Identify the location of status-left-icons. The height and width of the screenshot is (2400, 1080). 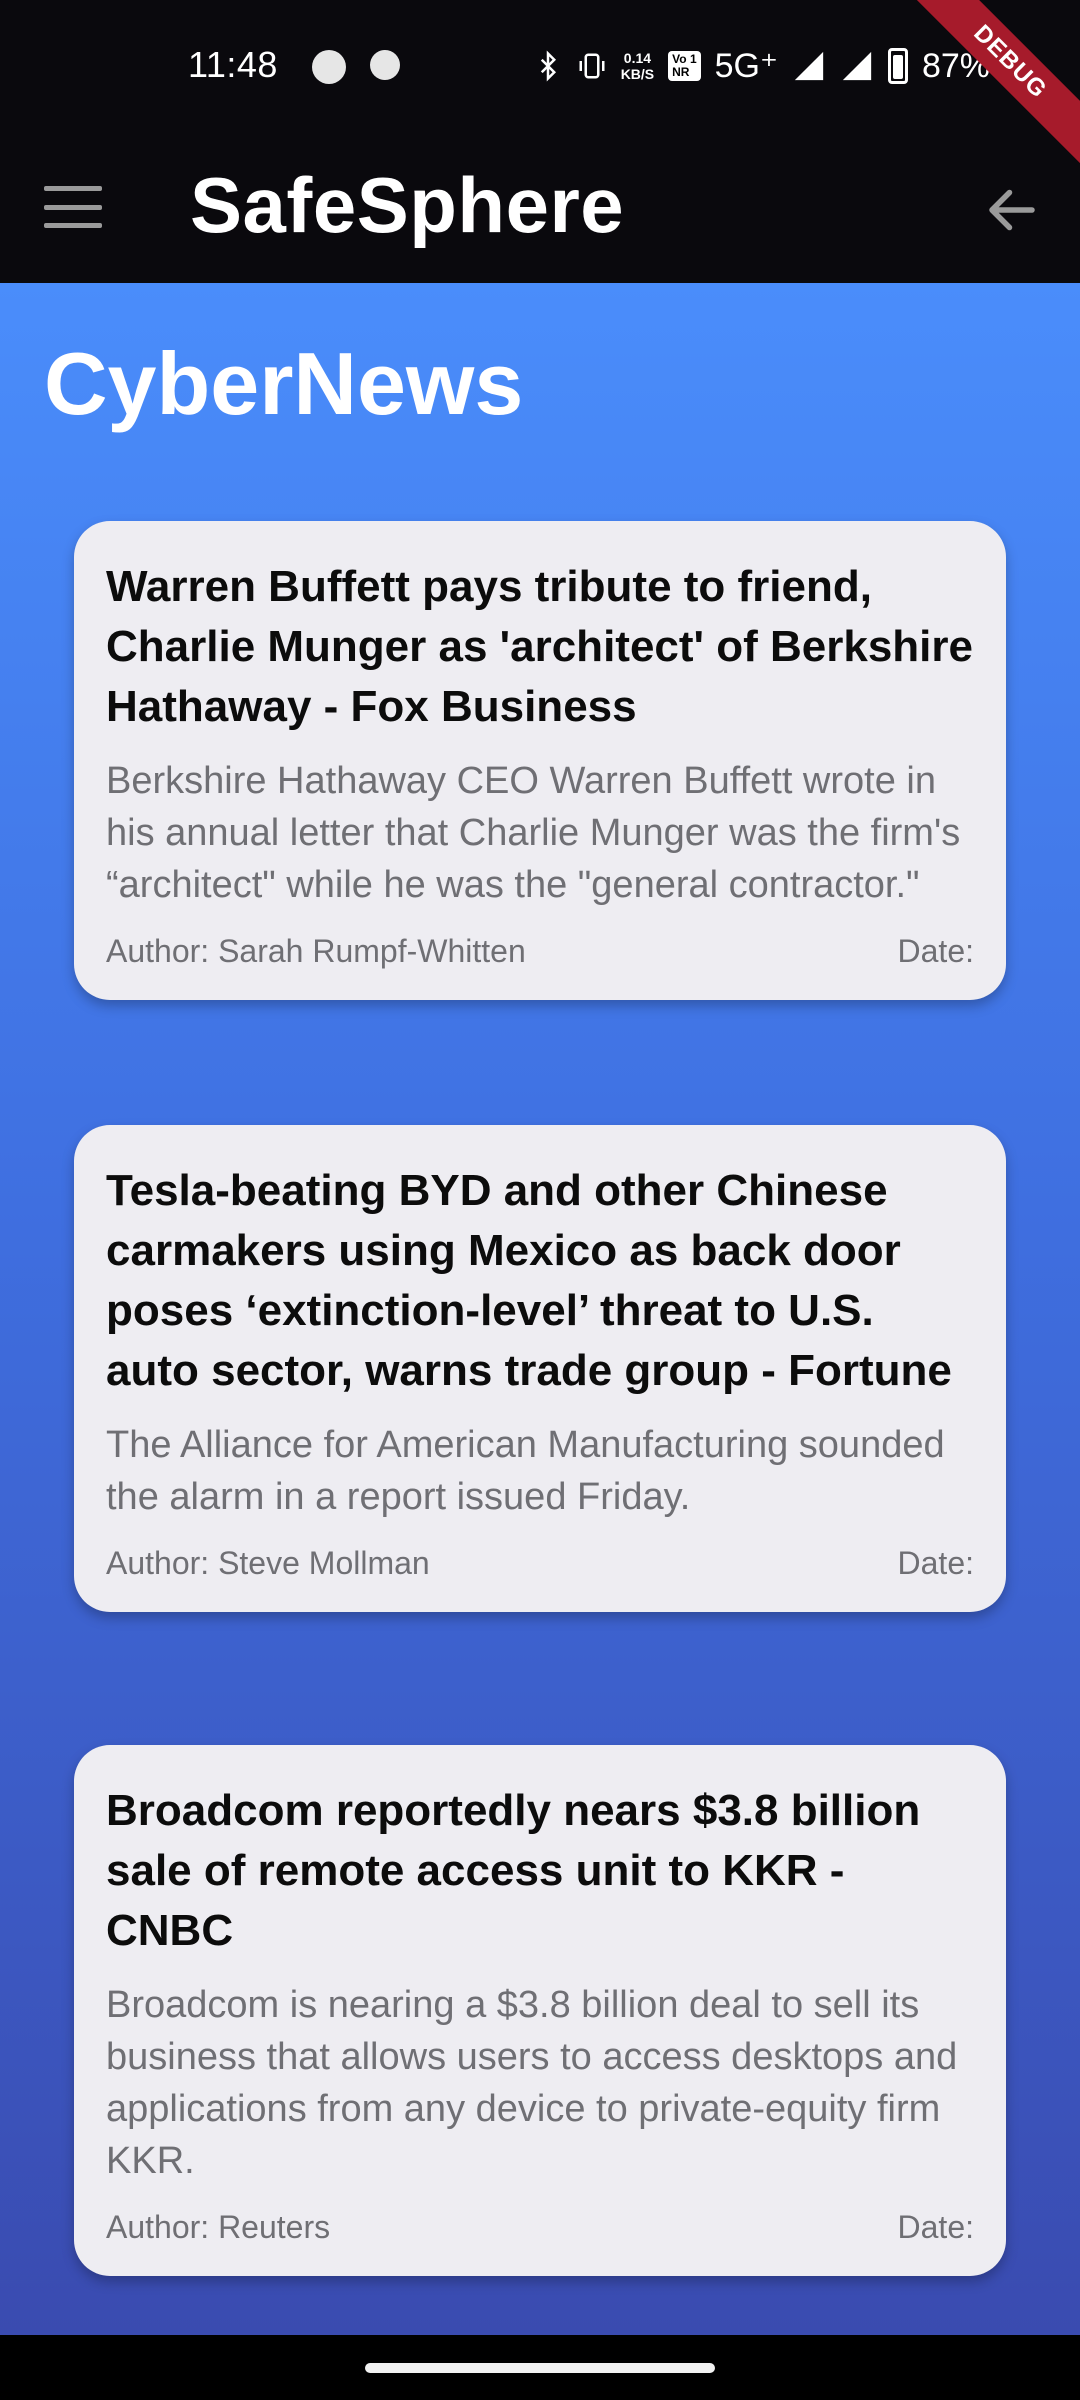
(356, 67).